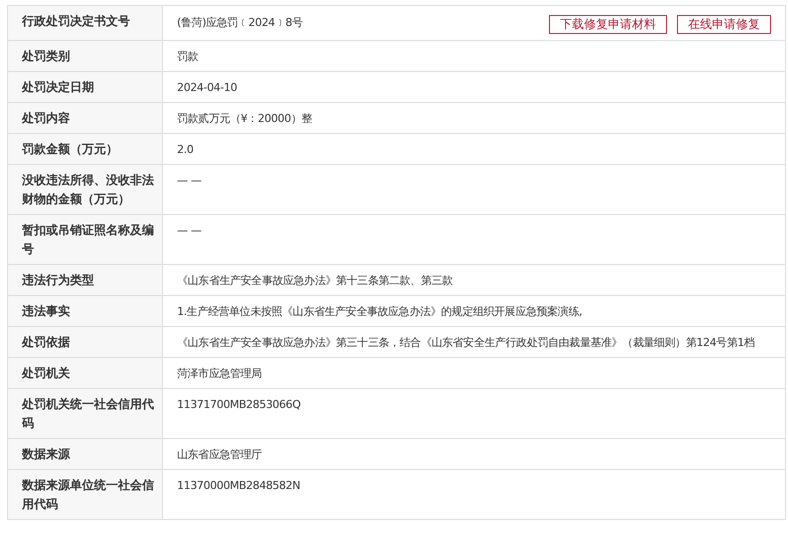 The image size is (788, 541). I want to click on field-value: 11371700MB2853066Q, so click(239, 405).